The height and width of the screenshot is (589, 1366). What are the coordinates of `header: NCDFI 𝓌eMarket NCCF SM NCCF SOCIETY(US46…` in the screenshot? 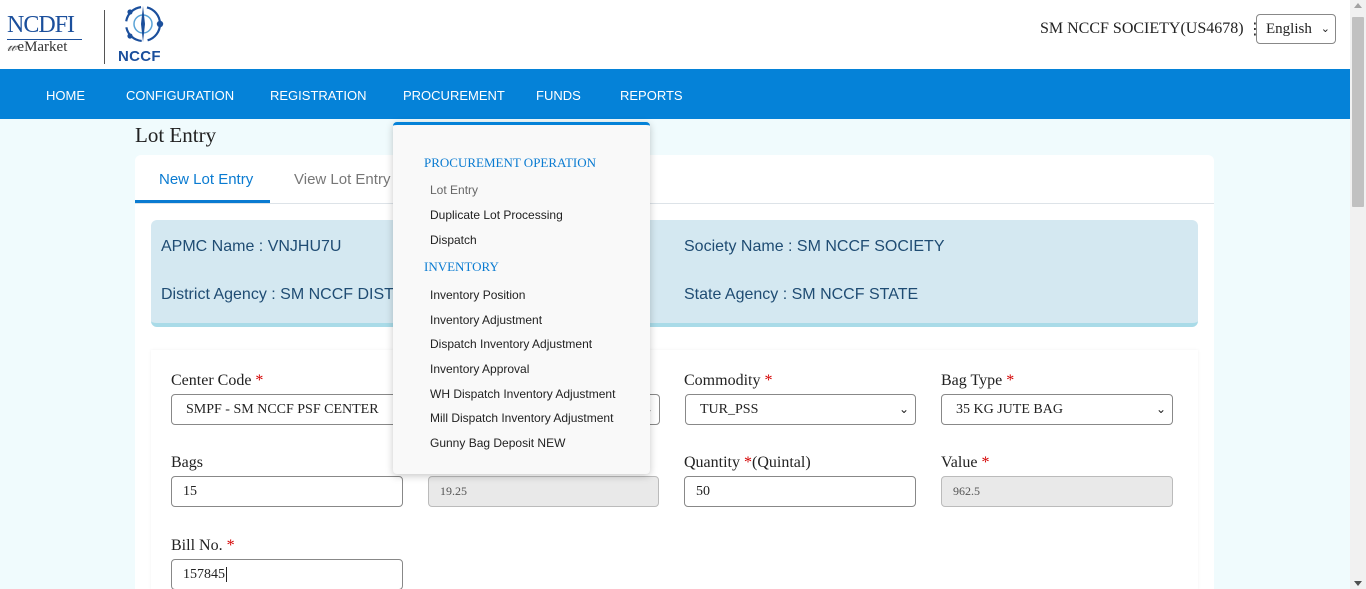 It's located at (675, 34).